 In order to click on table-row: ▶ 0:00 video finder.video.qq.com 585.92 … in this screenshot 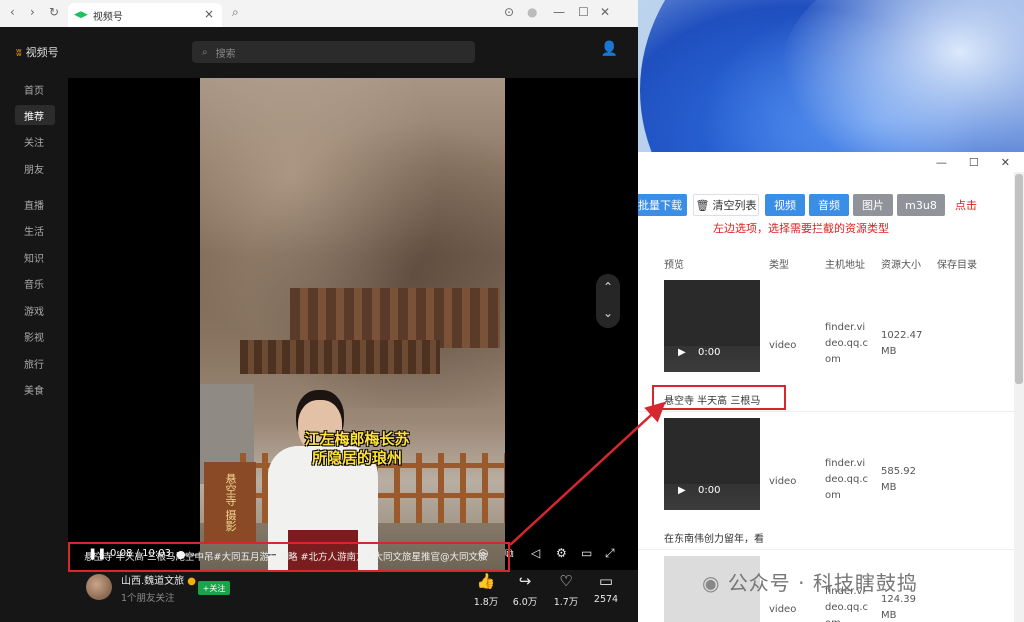, I will do `click(830, 483)`.